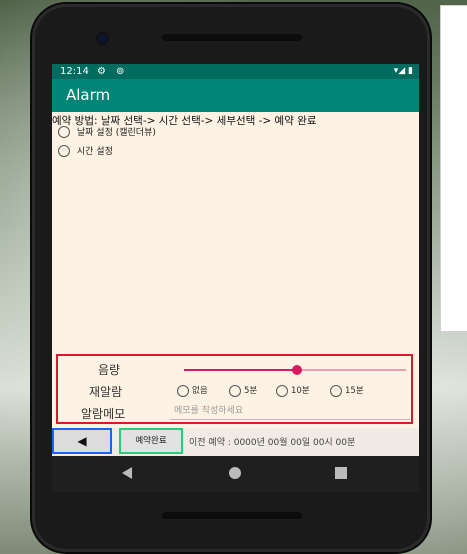 The image size is (467, 554). Describe the element at coordinates (354, 391) in the screenshot. I see `snooze-option-label: 15분` at that location.